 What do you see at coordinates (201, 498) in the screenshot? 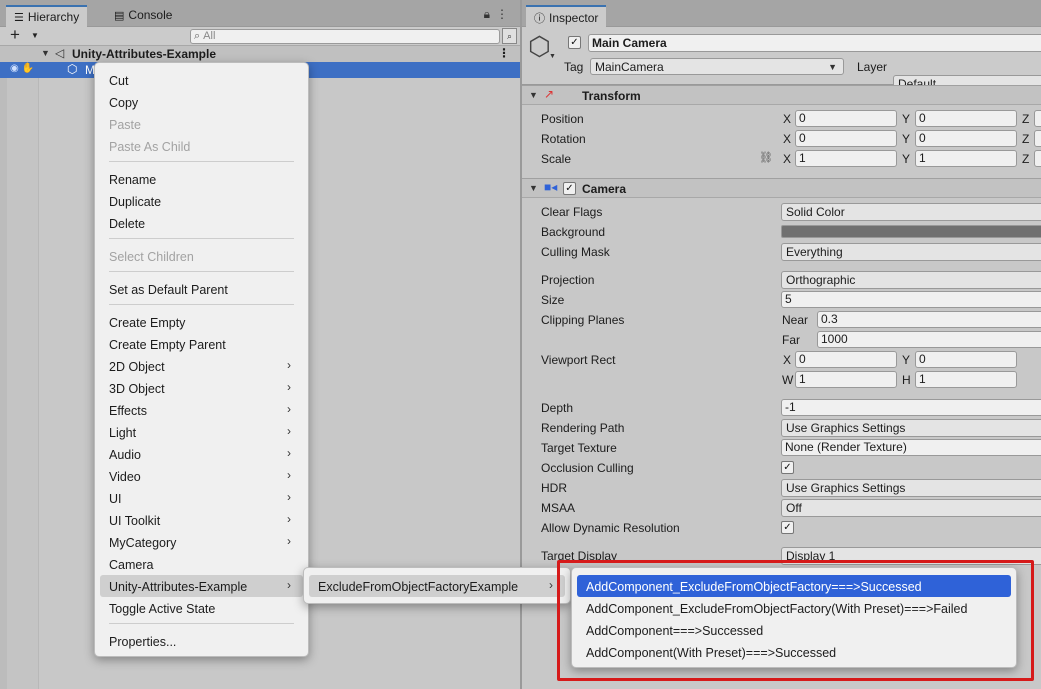
I see `menu-item-ui: UI ›` at bounding box center [201, 498].